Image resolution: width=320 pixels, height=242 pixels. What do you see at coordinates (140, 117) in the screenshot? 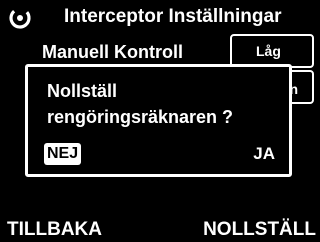
I see `dialog-message-line-2: rengöringsräknaren ?` at bounding box center [140, 117].